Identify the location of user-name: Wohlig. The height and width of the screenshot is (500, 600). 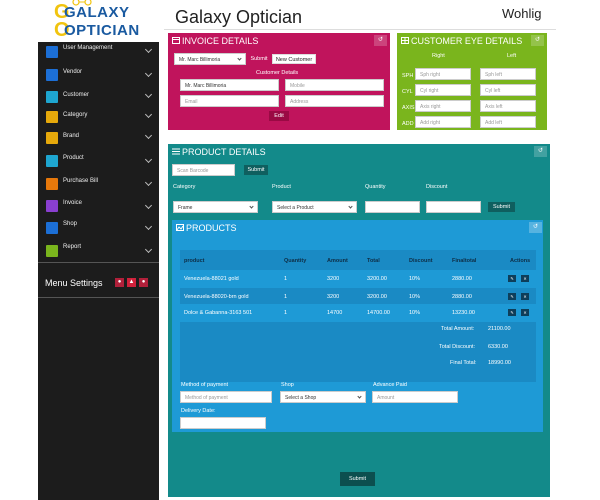
(522, 13).